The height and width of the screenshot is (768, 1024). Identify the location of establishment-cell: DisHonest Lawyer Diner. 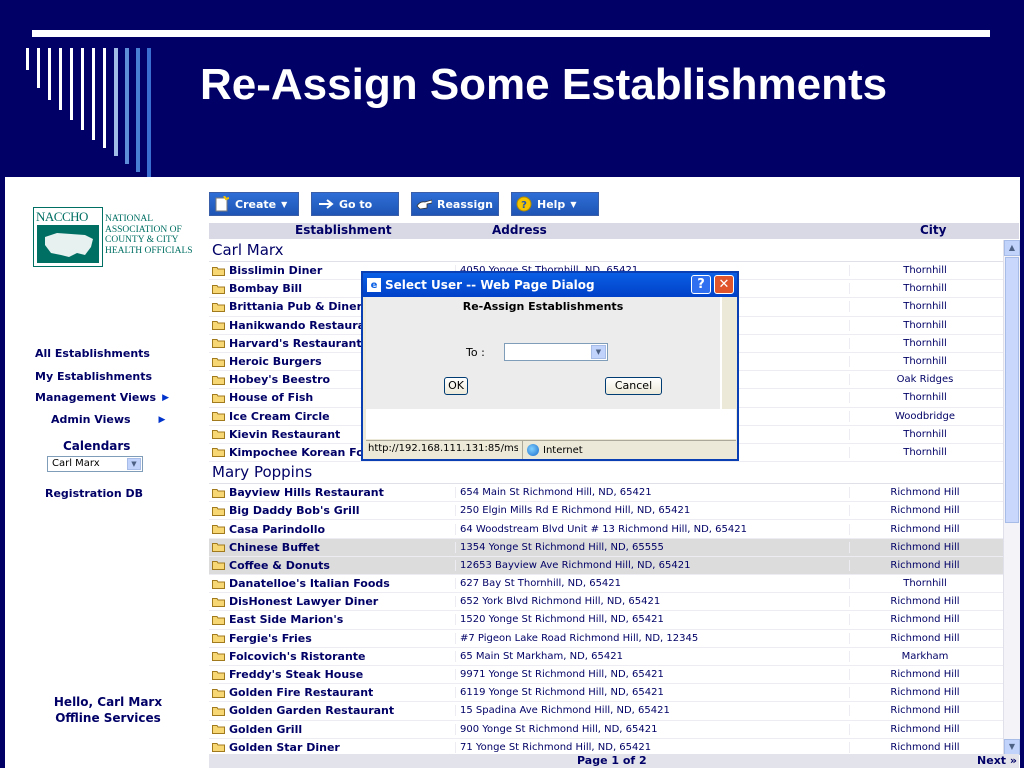
(332, 601).